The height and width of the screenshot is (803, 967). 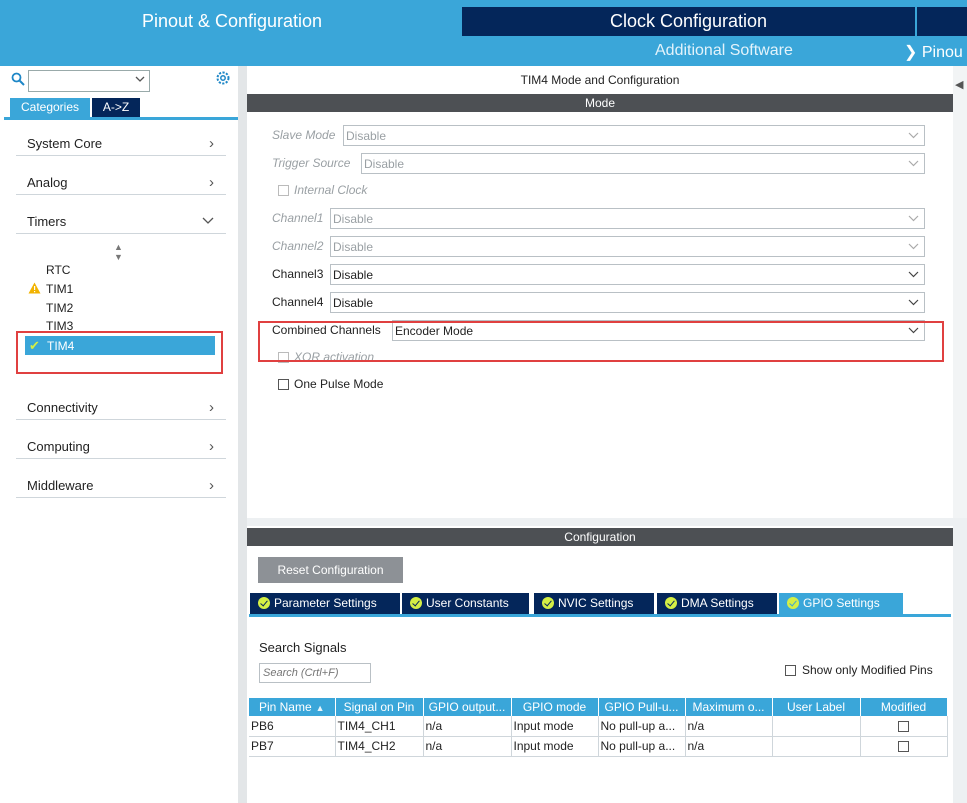 I want to click on channel1-select: Disable, so click(x=627, y=218).